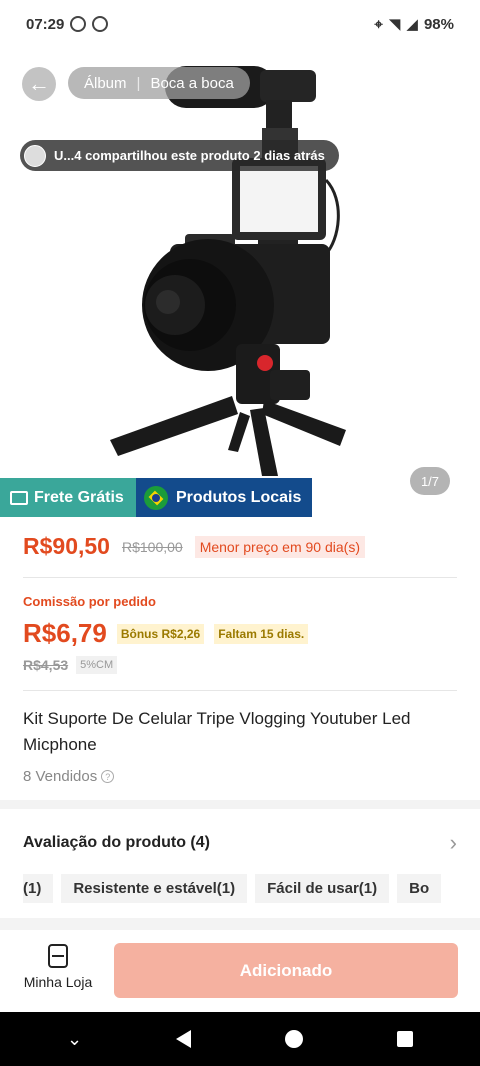  Describe the element at coordinates (65, 633) in the screenshot. I see `commission-value: R$6,79` at that location.